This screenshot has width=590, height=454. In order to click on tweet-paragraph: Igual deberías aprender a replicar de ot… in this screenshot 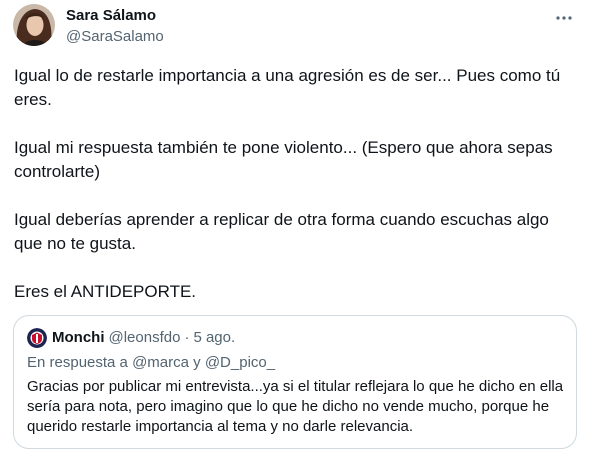, I will do `click(281, 231)`.